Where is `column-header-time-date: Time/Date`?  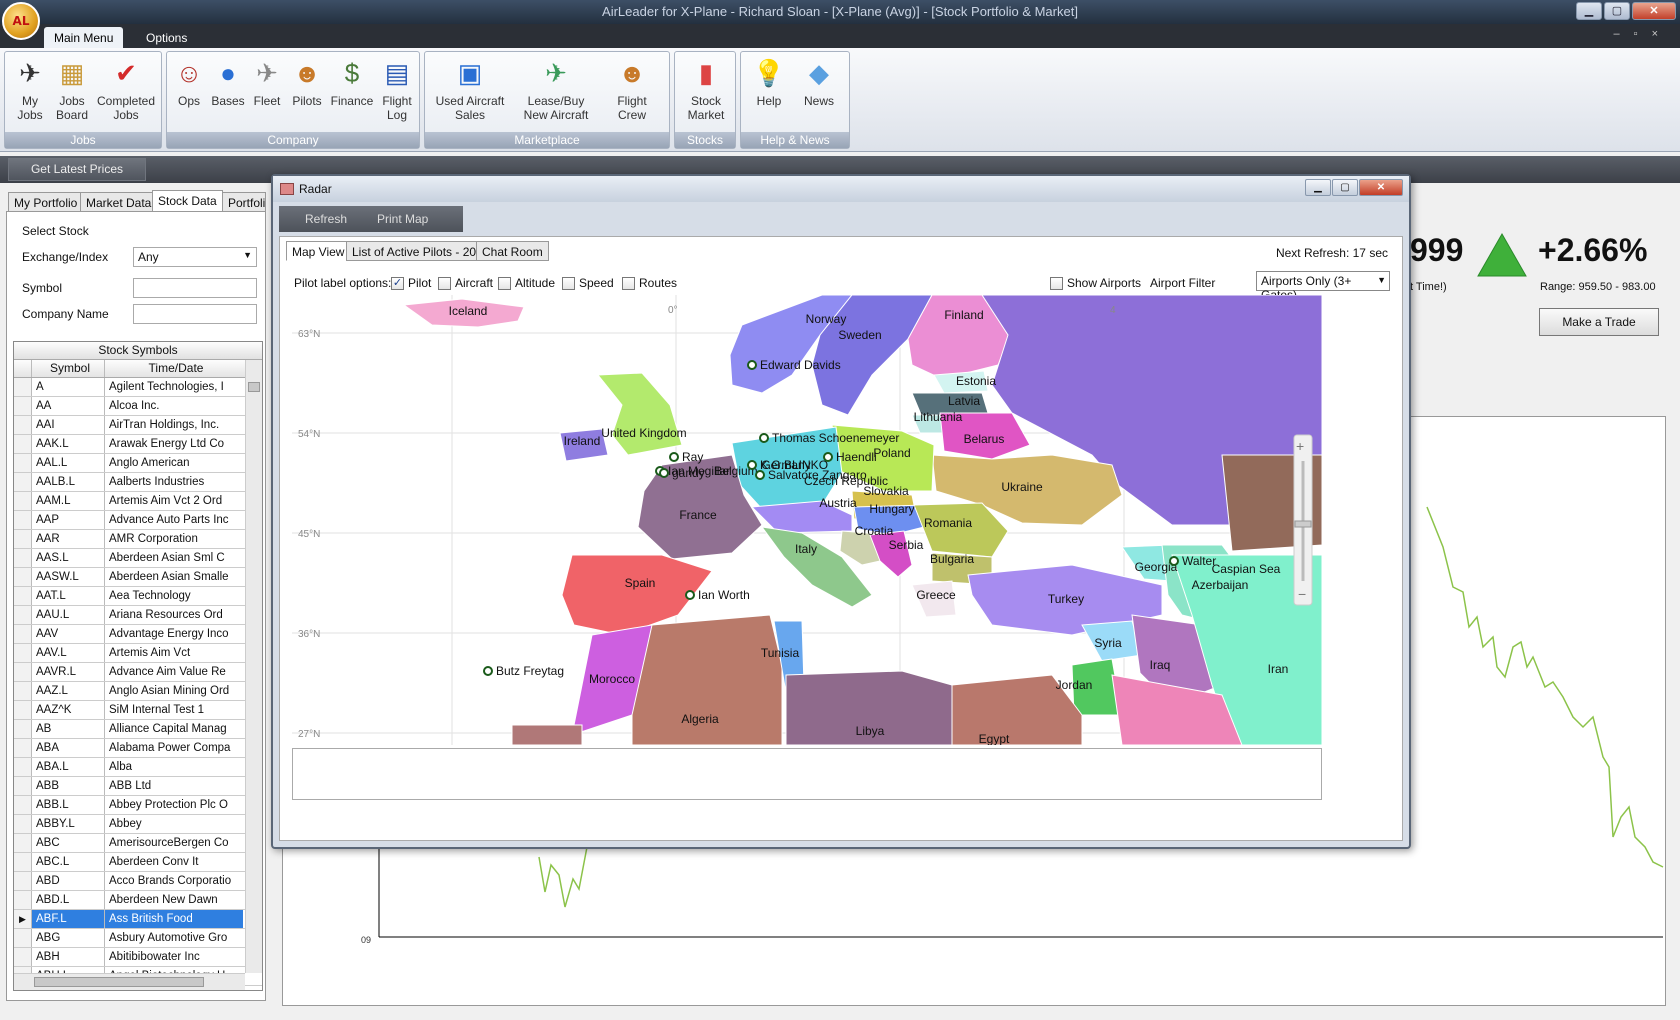
column-header-time-date: Time/Date is located at coordinates (174, 368).